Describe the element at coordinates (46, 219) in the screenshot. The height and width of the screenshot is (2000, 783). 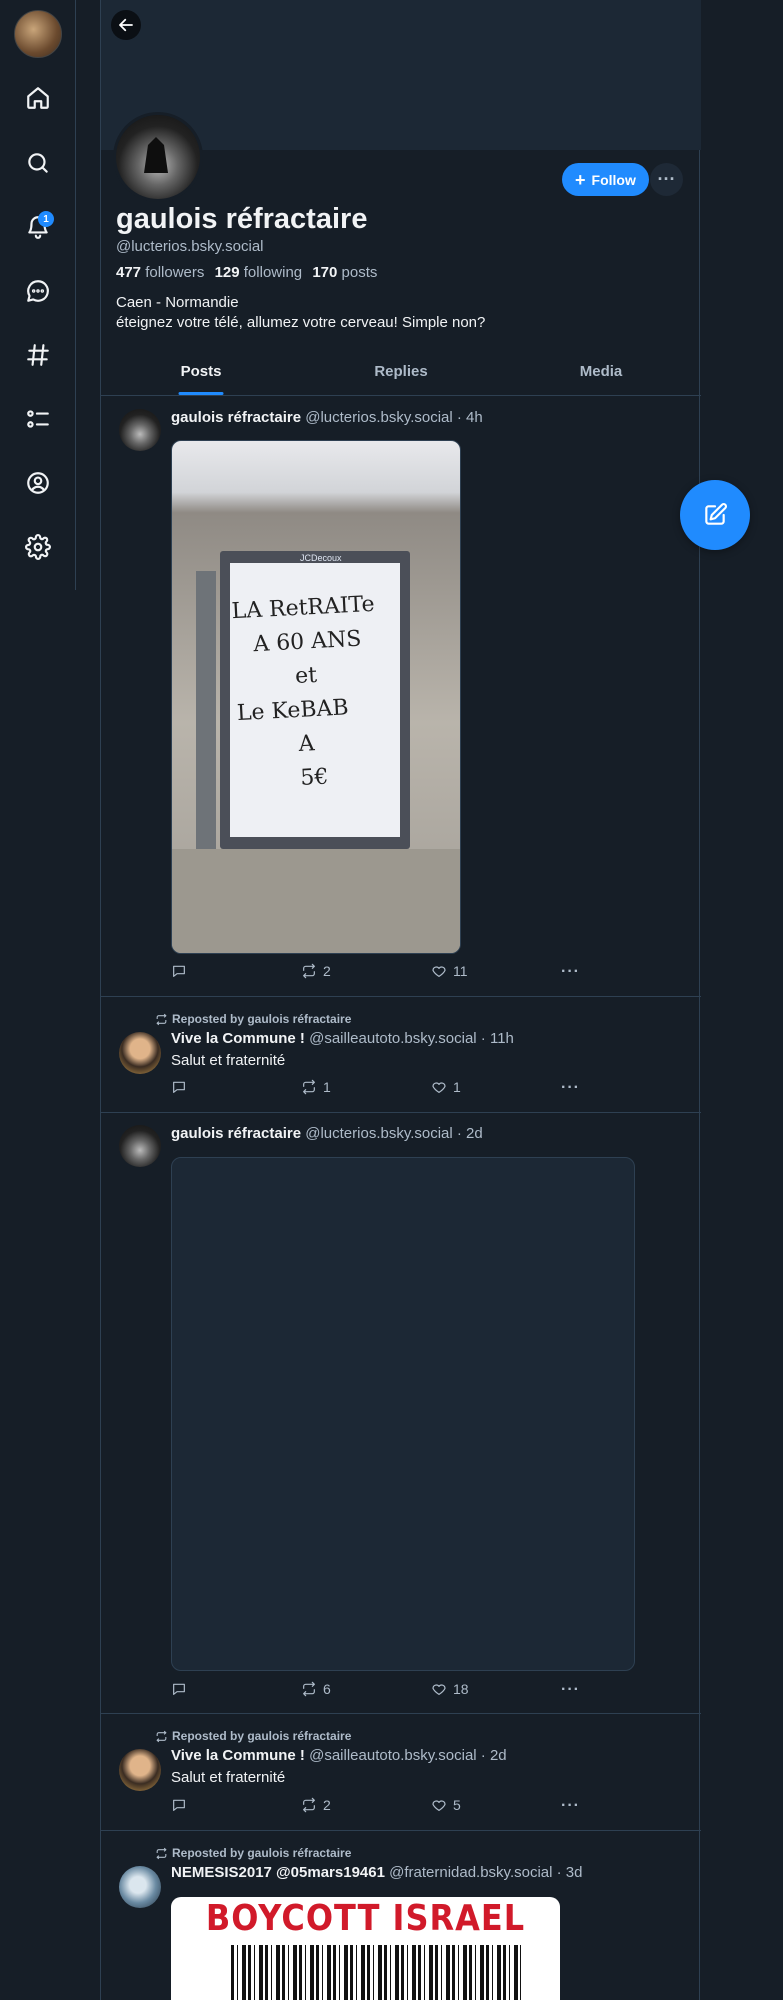
I see `notification-badge: 1` at that location.